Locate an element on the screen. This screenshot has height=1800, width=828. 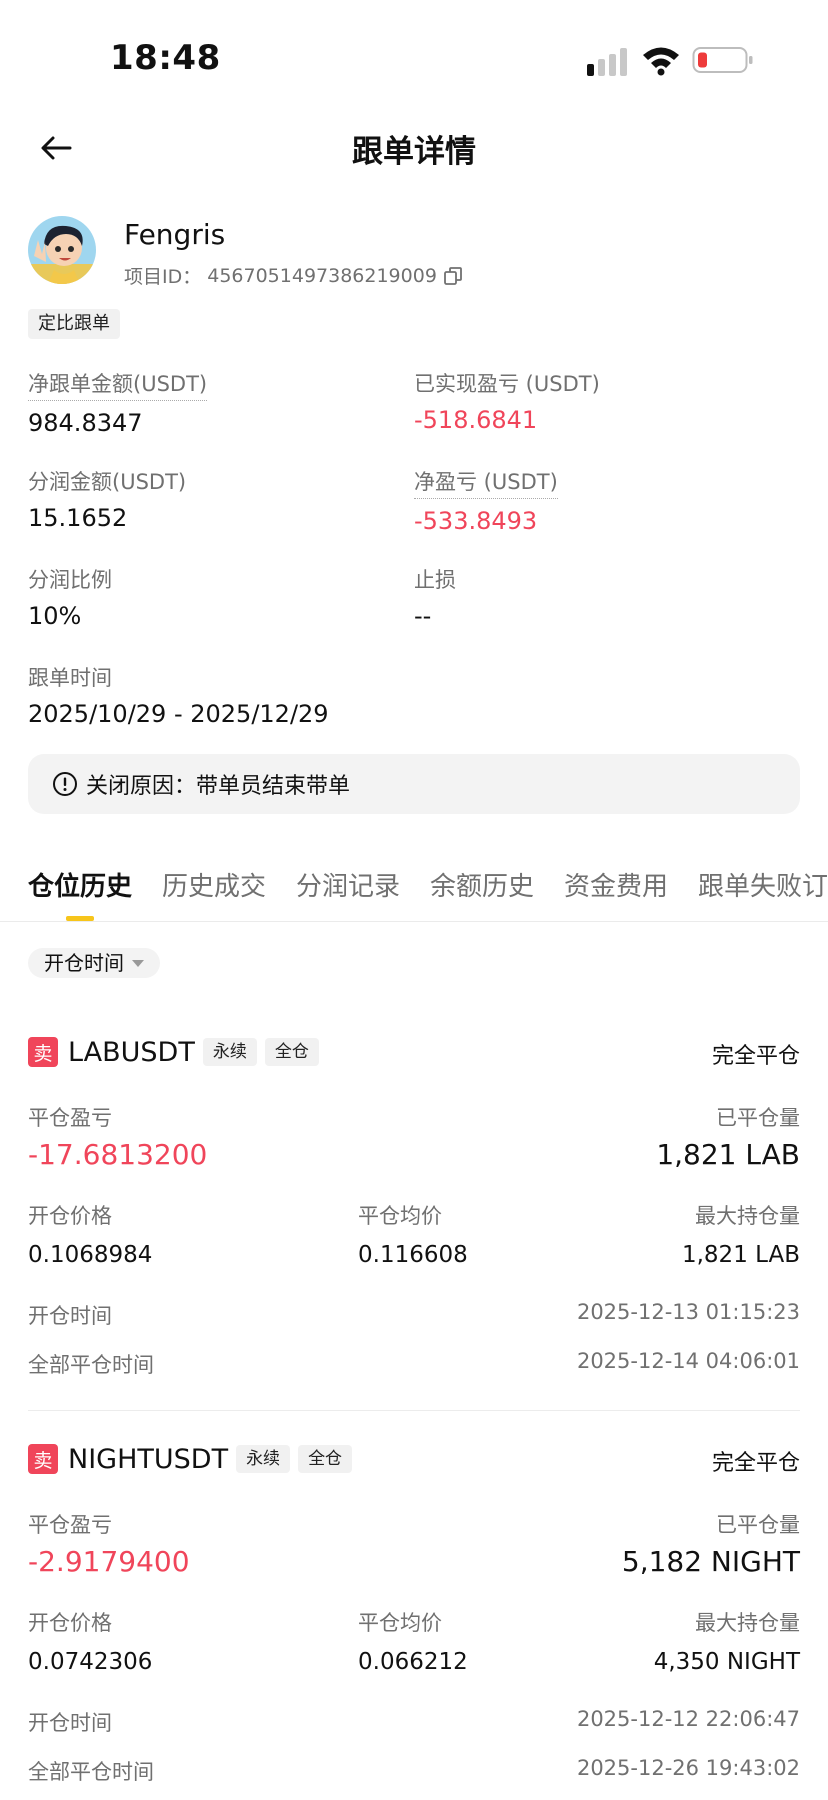
open-price-value: 0.0742306 is located at coordinates (90, 1662).